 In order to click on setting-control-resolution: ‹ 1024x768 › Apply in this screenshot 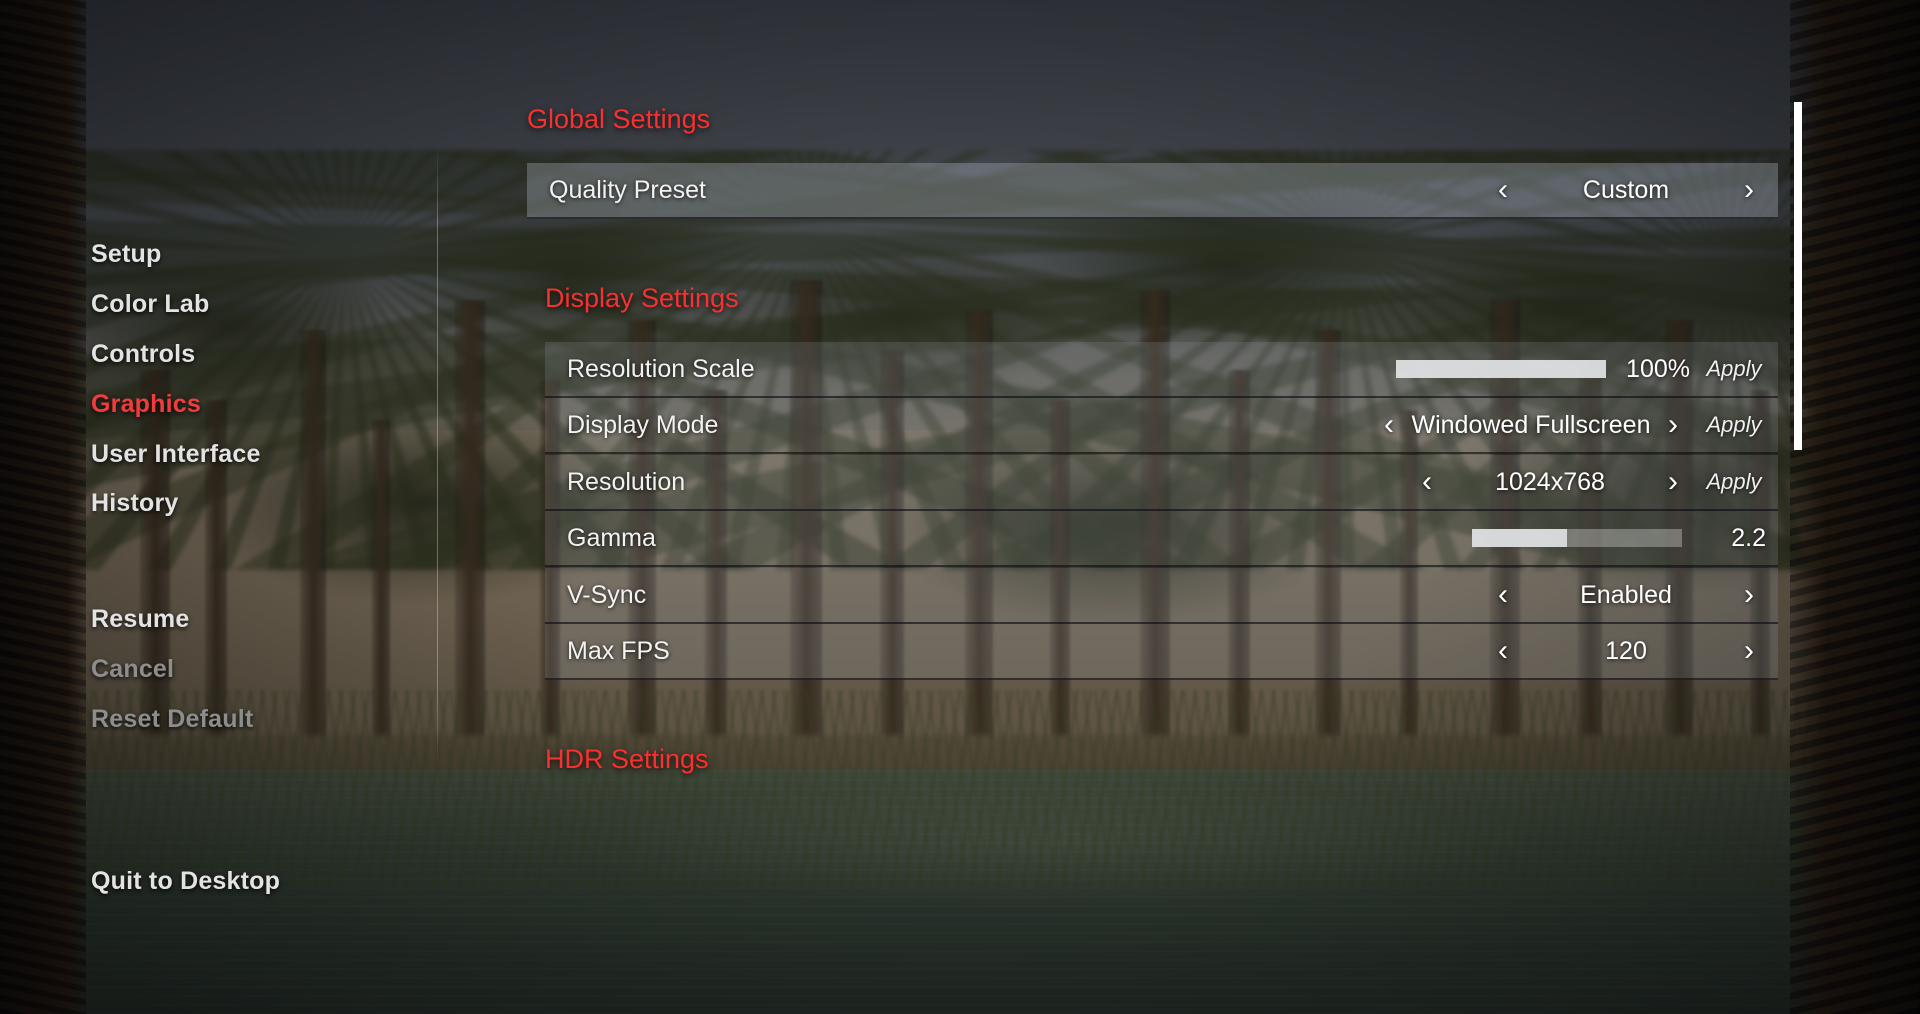, I will do `click(1594, 482)`.